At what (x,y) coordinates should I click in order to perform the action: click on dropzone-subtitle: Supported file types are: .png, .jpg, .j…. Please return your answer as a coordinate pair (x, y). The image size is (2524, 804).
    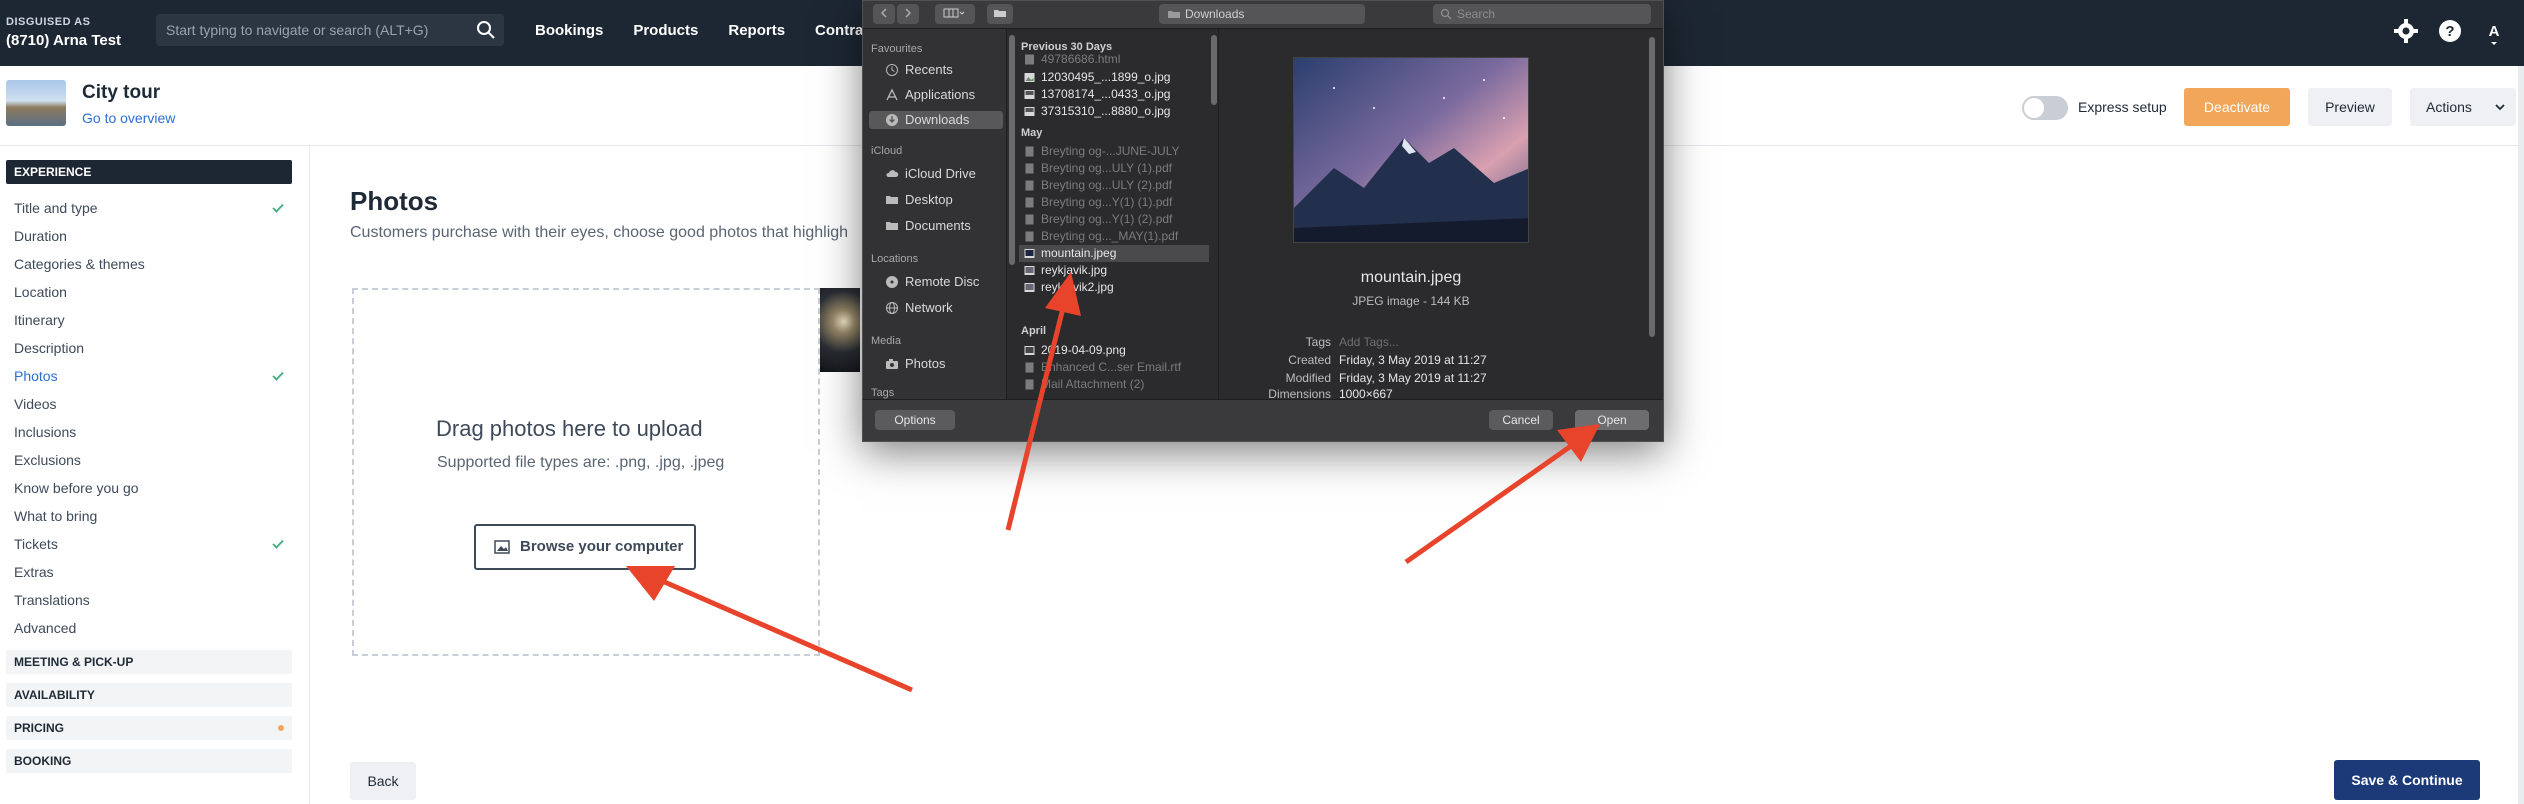
    Looking at the image, I should click on (581, 462).